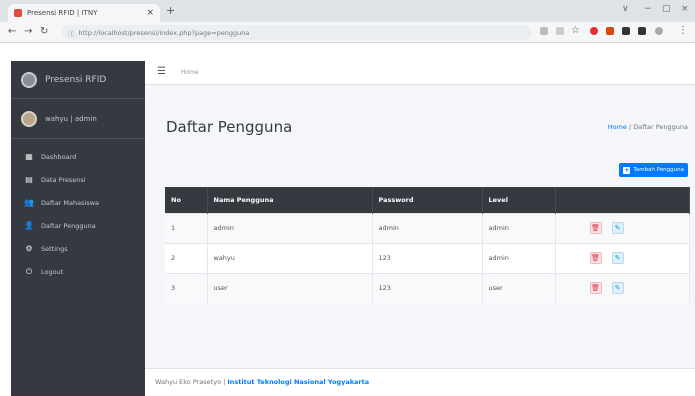  I want to click on avatar, so click(29, 118).